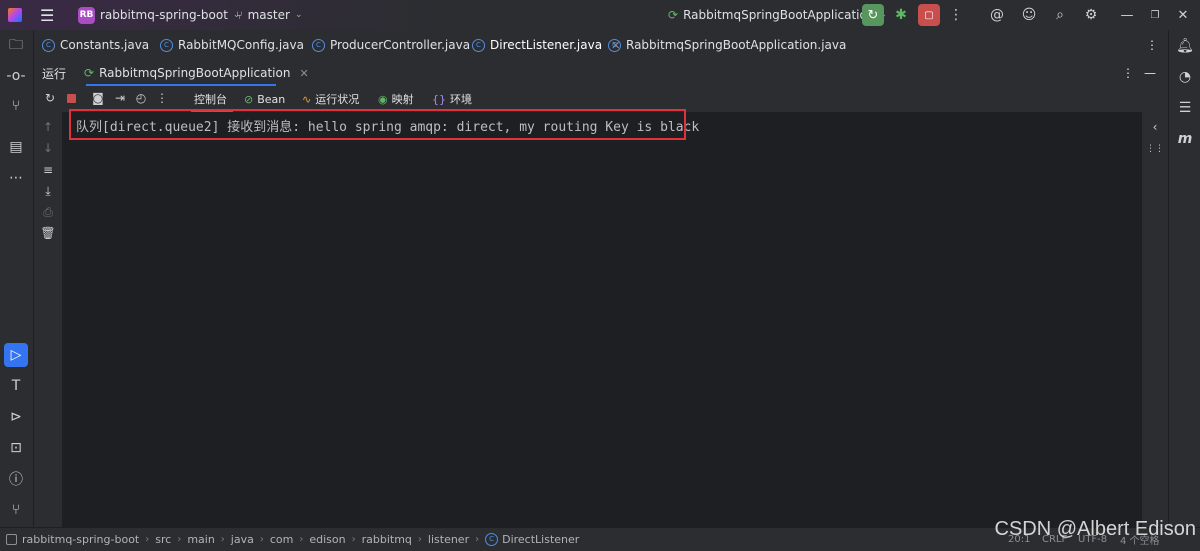  I want to click on spiral-icon: @, so click(997, 15).